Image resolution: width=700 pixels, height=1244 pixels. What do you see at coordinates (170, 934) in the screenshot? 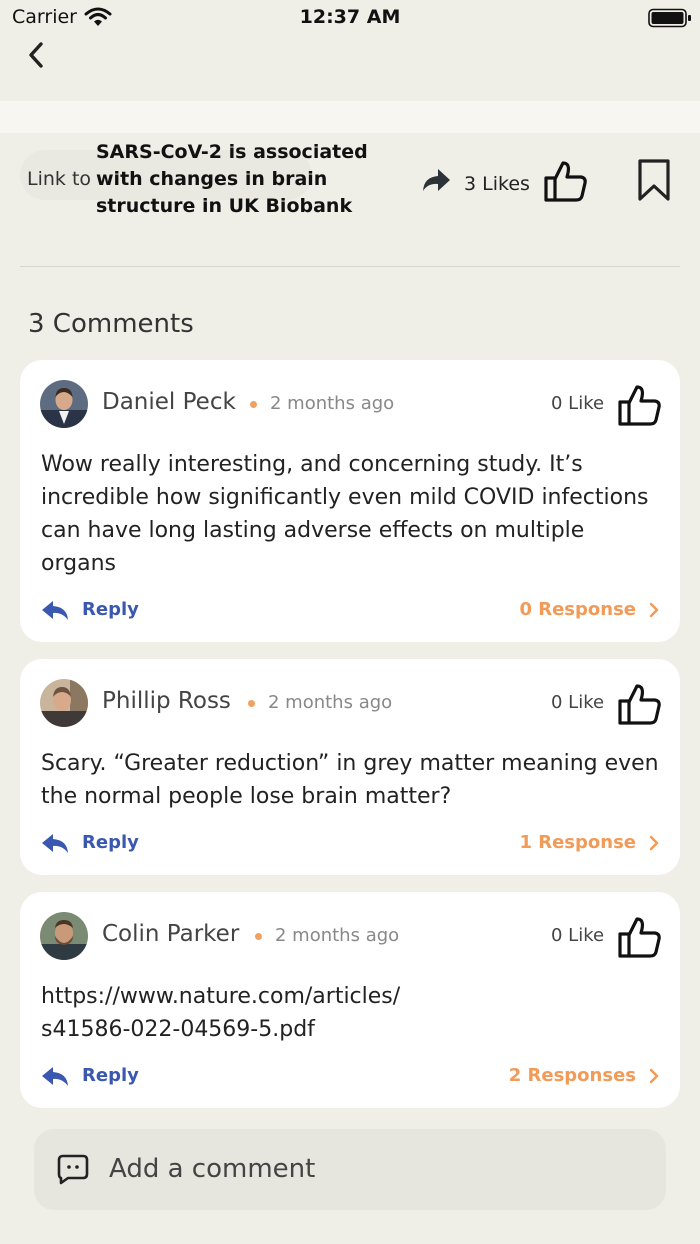
I see `comment-author: Colin Parker` at bounding box center [170, 934].